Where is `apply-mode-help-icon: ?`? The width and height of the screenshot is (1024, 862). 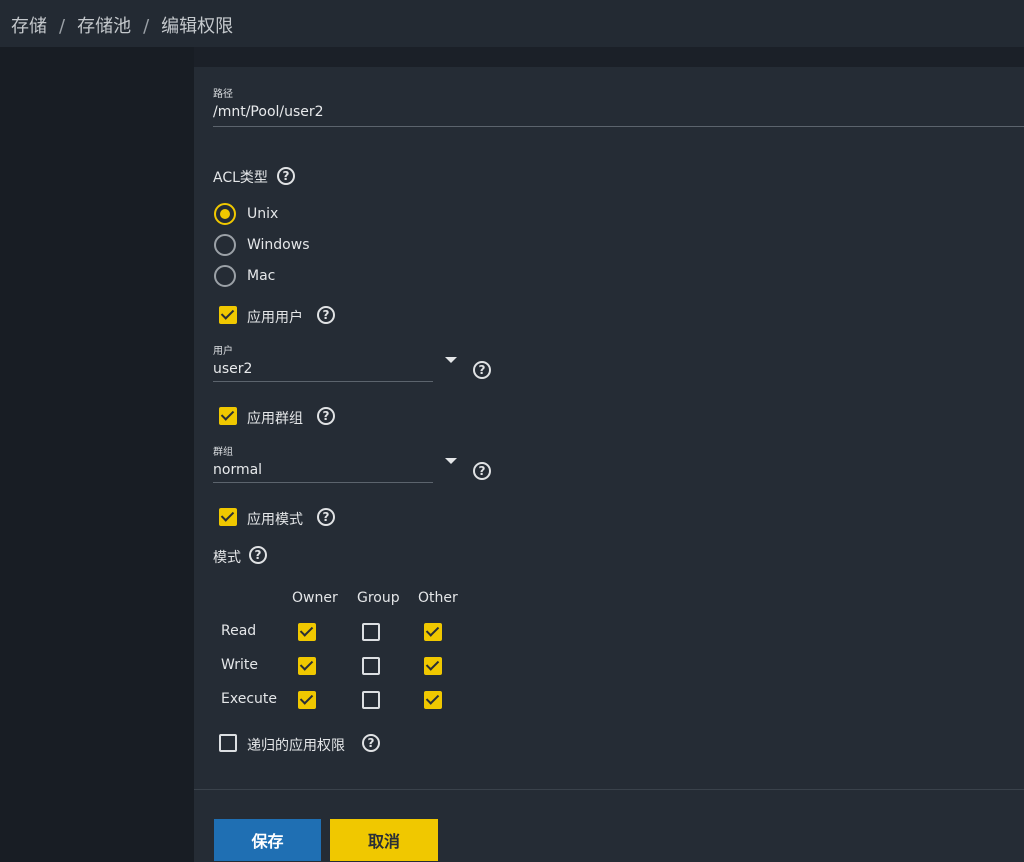 apply-mode-help-icon: ? is located at coordinates (326, 517).